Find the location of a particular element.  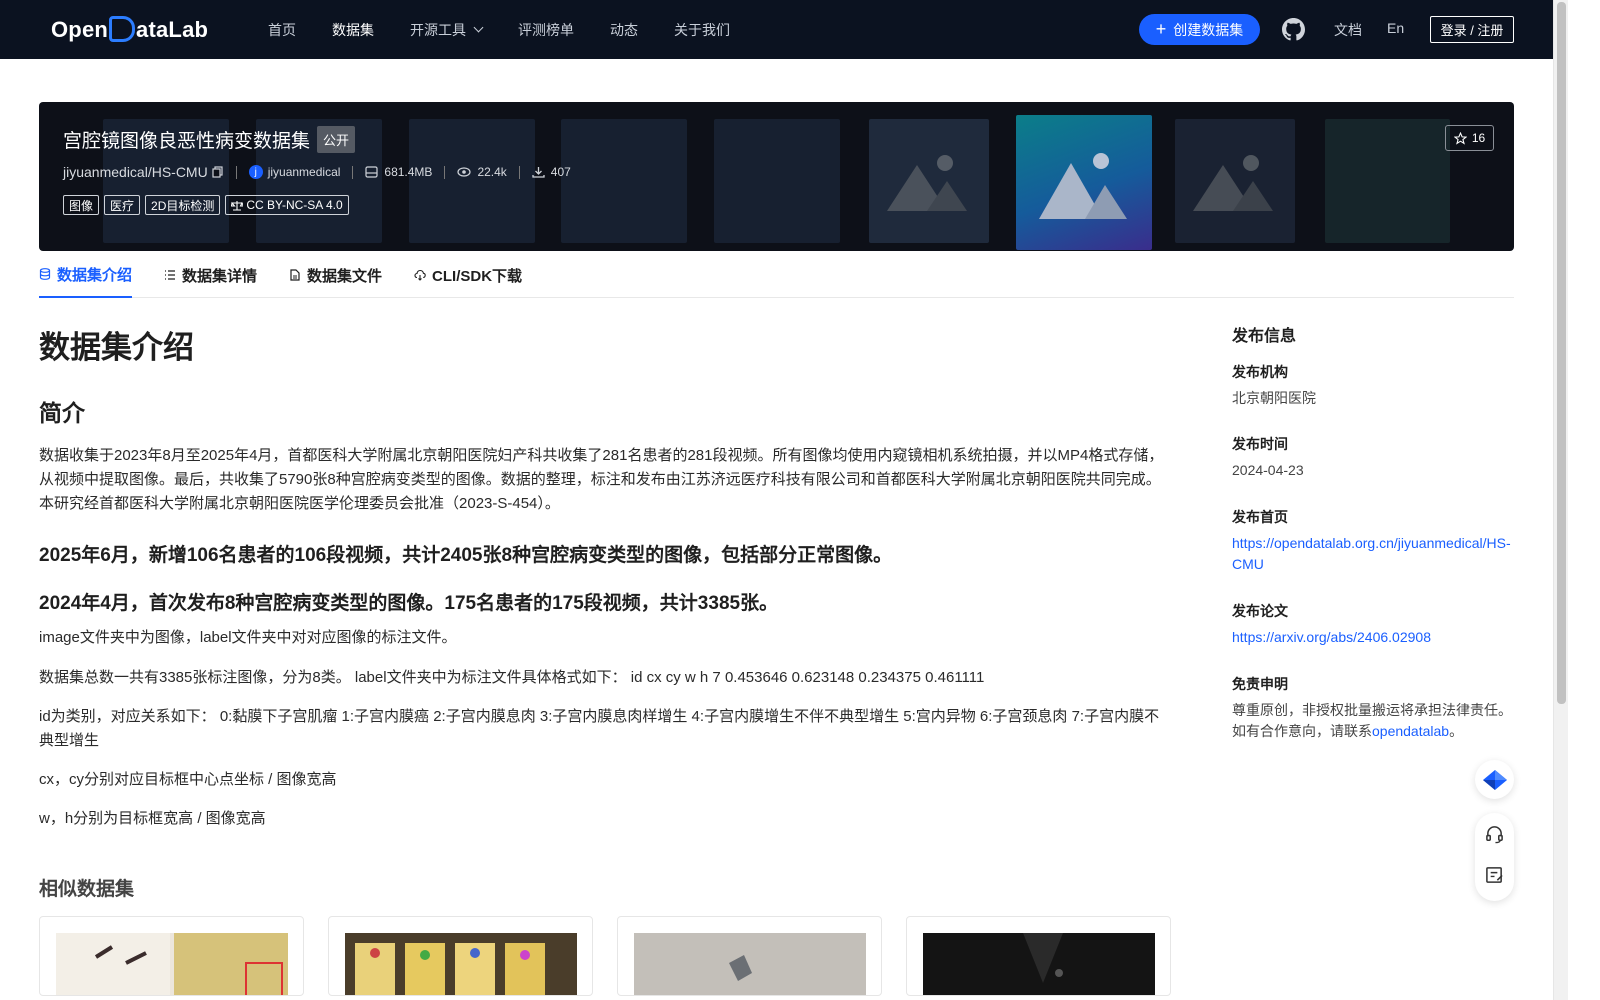

license-label: CC BY-NC-SA 4.0 is located at coordinates (294, 205).